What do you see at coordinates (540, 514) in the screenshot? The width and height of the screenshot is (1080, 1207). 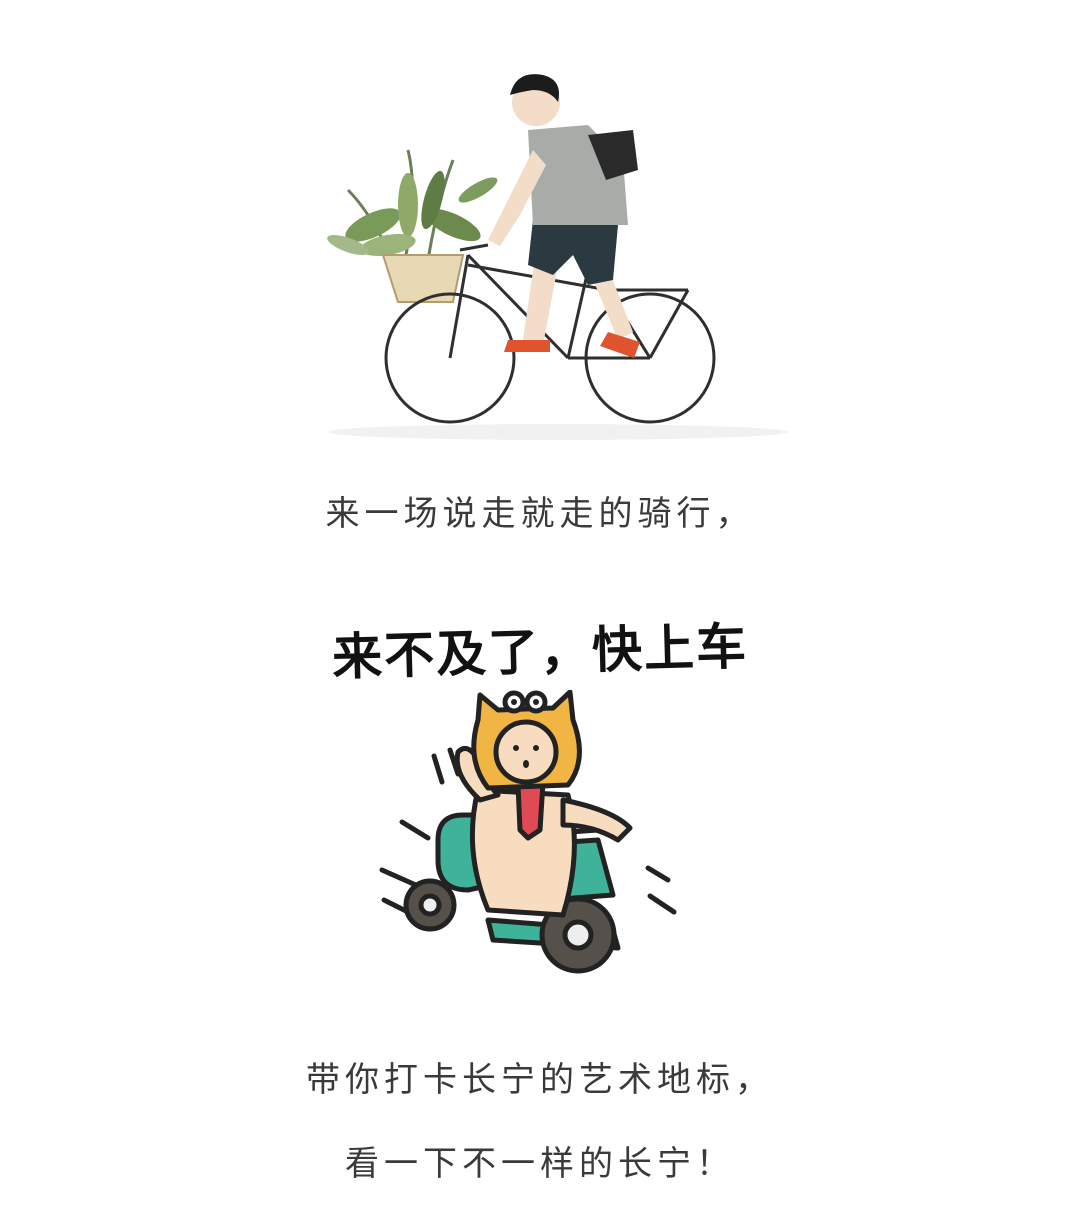 I see `caption-line-1: 来一场说走就走的骑行，` at bounding box center [540, 514].